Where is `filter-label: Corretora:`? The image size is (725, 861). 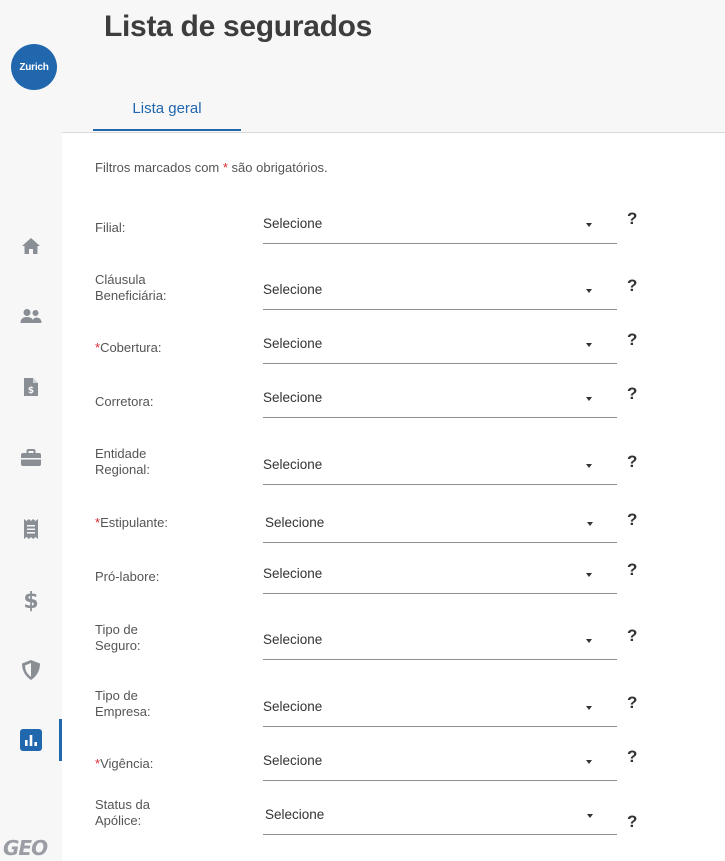
filter-label: Corretora: is located at coordinates (170, 402).